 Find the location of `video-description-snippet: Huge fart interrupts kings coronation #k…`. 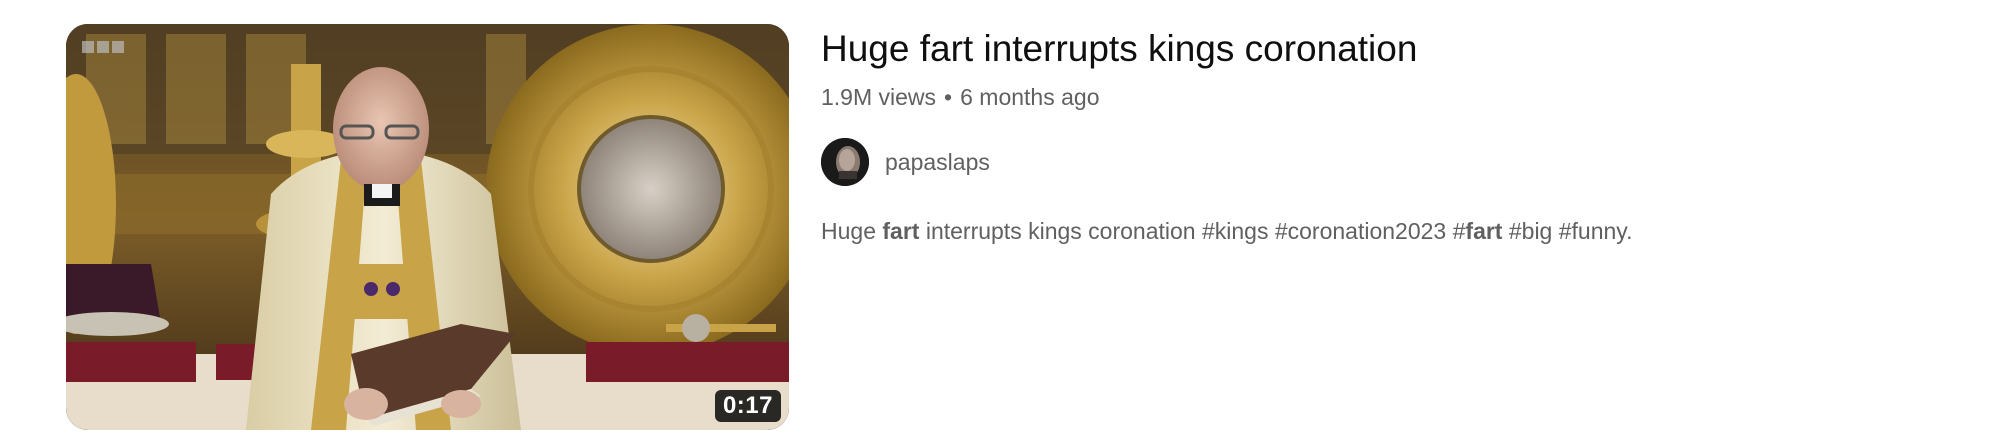

video-description-snippet: Huge fart interrupts kings coronation #k… is located at coordinates (1396, 231).